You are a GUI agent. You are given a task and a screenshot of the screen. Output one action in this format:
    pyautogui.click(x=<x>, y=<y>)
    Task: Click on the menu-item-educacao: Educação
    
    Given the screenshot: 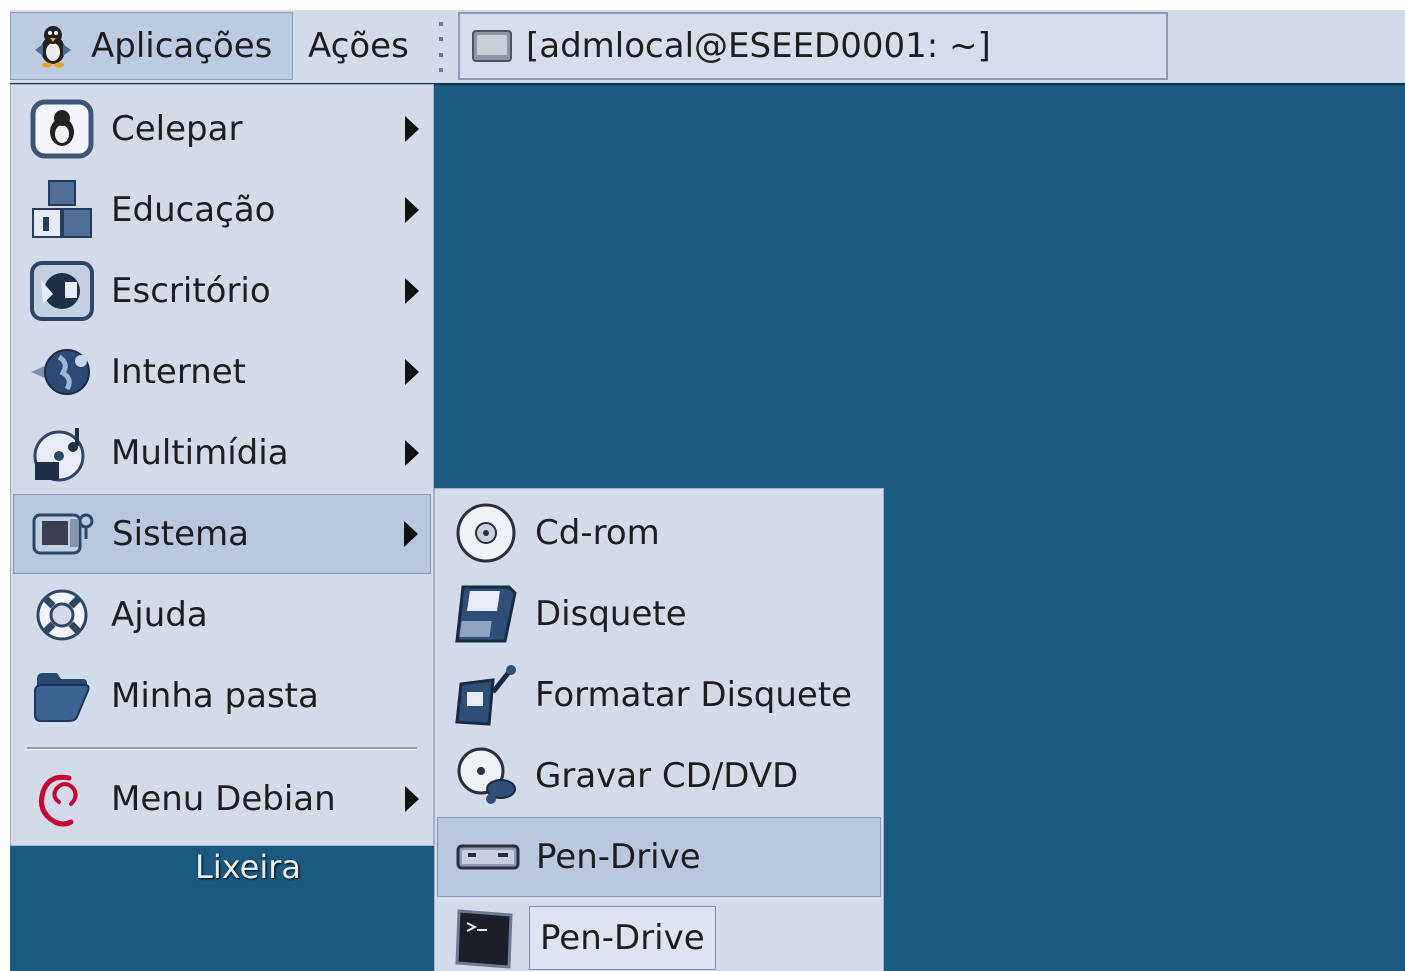 What is the action you would take?
    pyautogui.click(x=222, y=210)
    